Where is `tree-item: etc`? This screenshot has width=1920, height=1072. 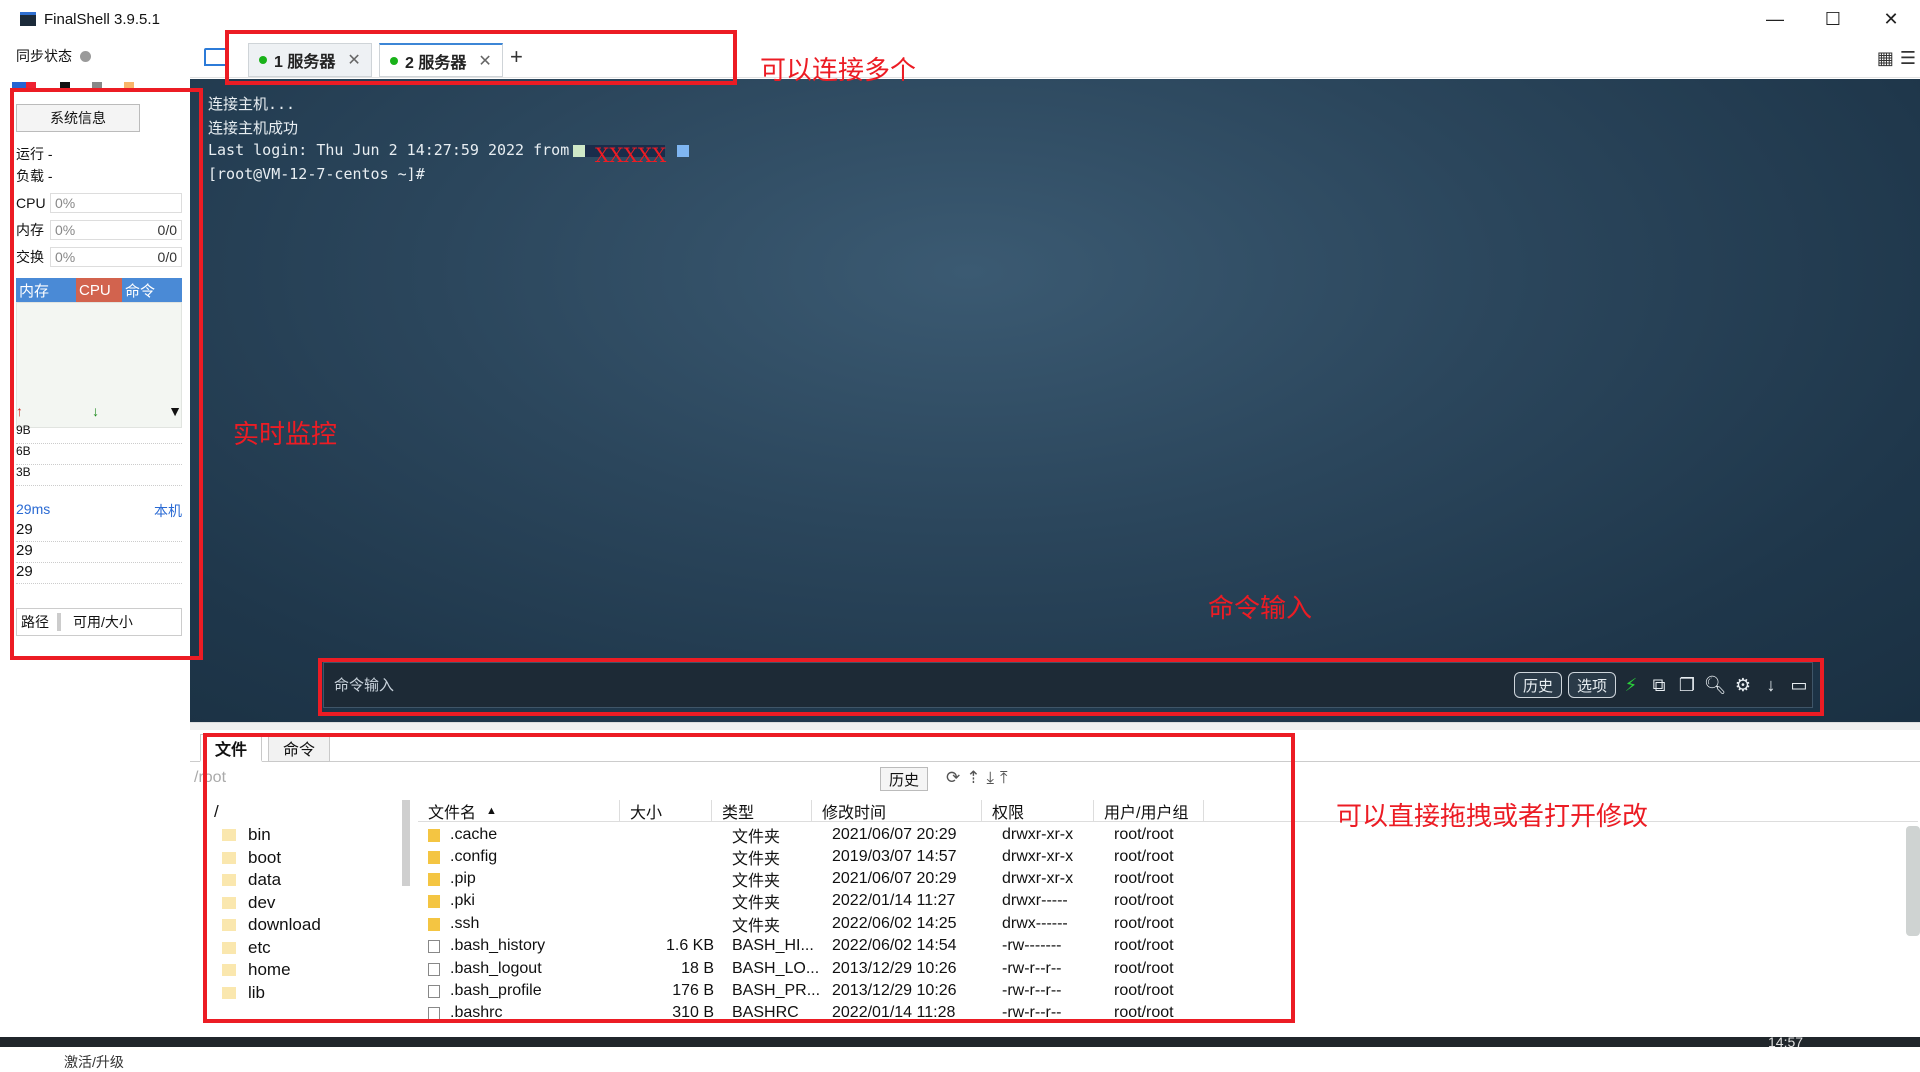 tree-item: etc is located at coordinates (246, 948).